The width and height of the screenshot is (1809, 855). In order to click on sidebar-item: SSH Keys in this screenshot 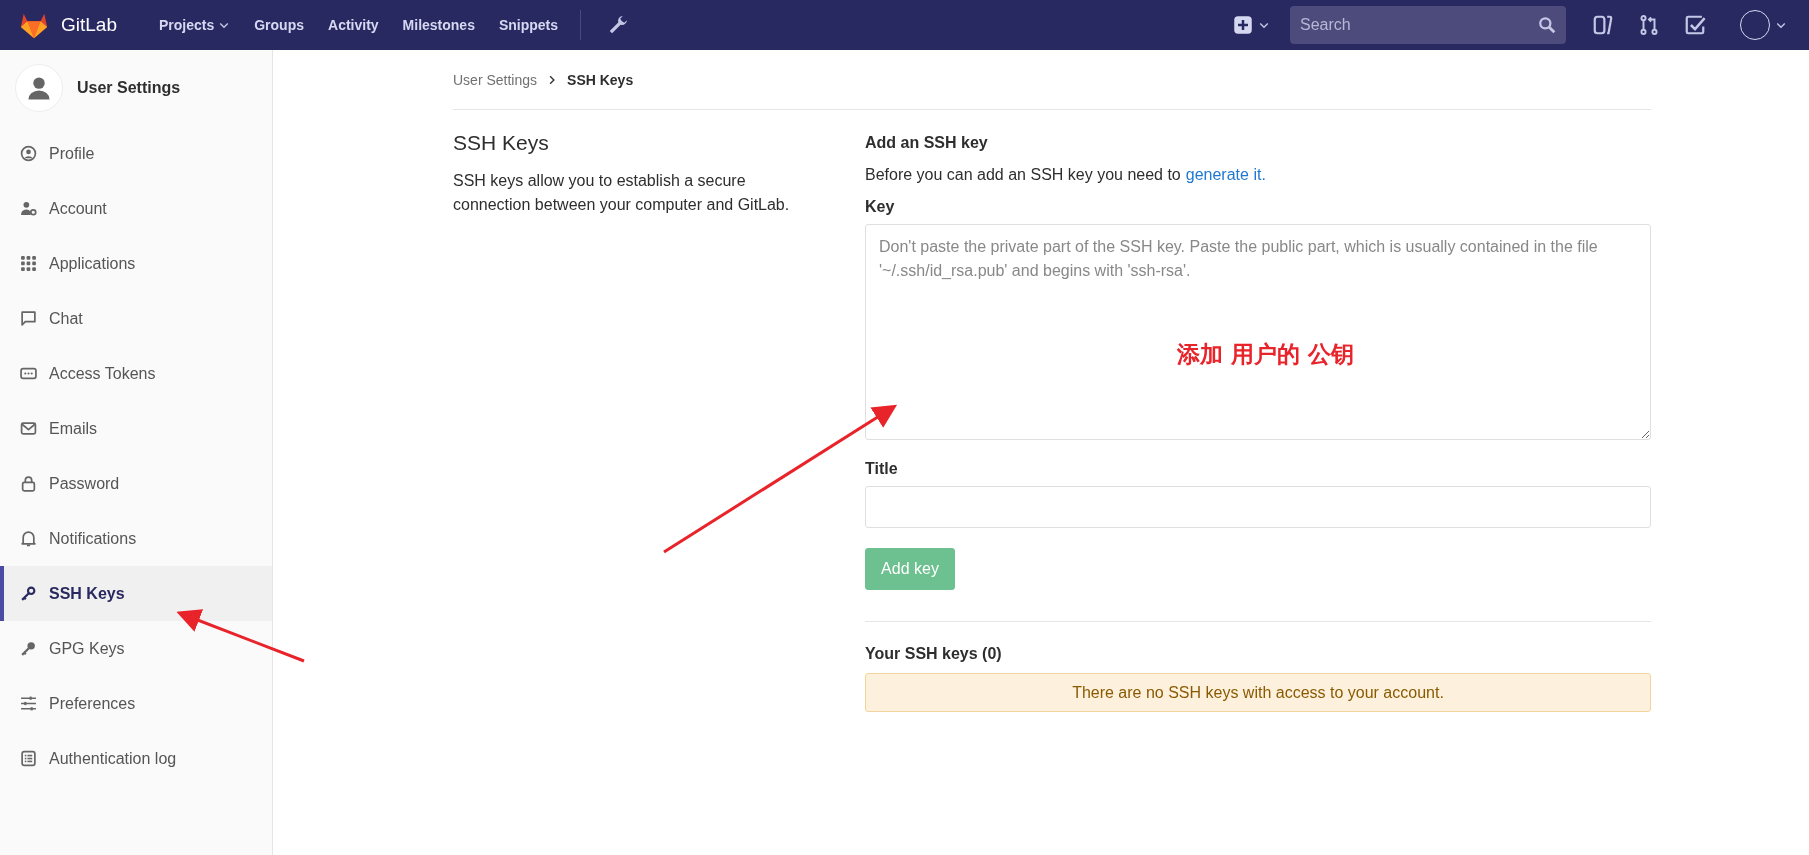, I will do `click(136, 593)`.